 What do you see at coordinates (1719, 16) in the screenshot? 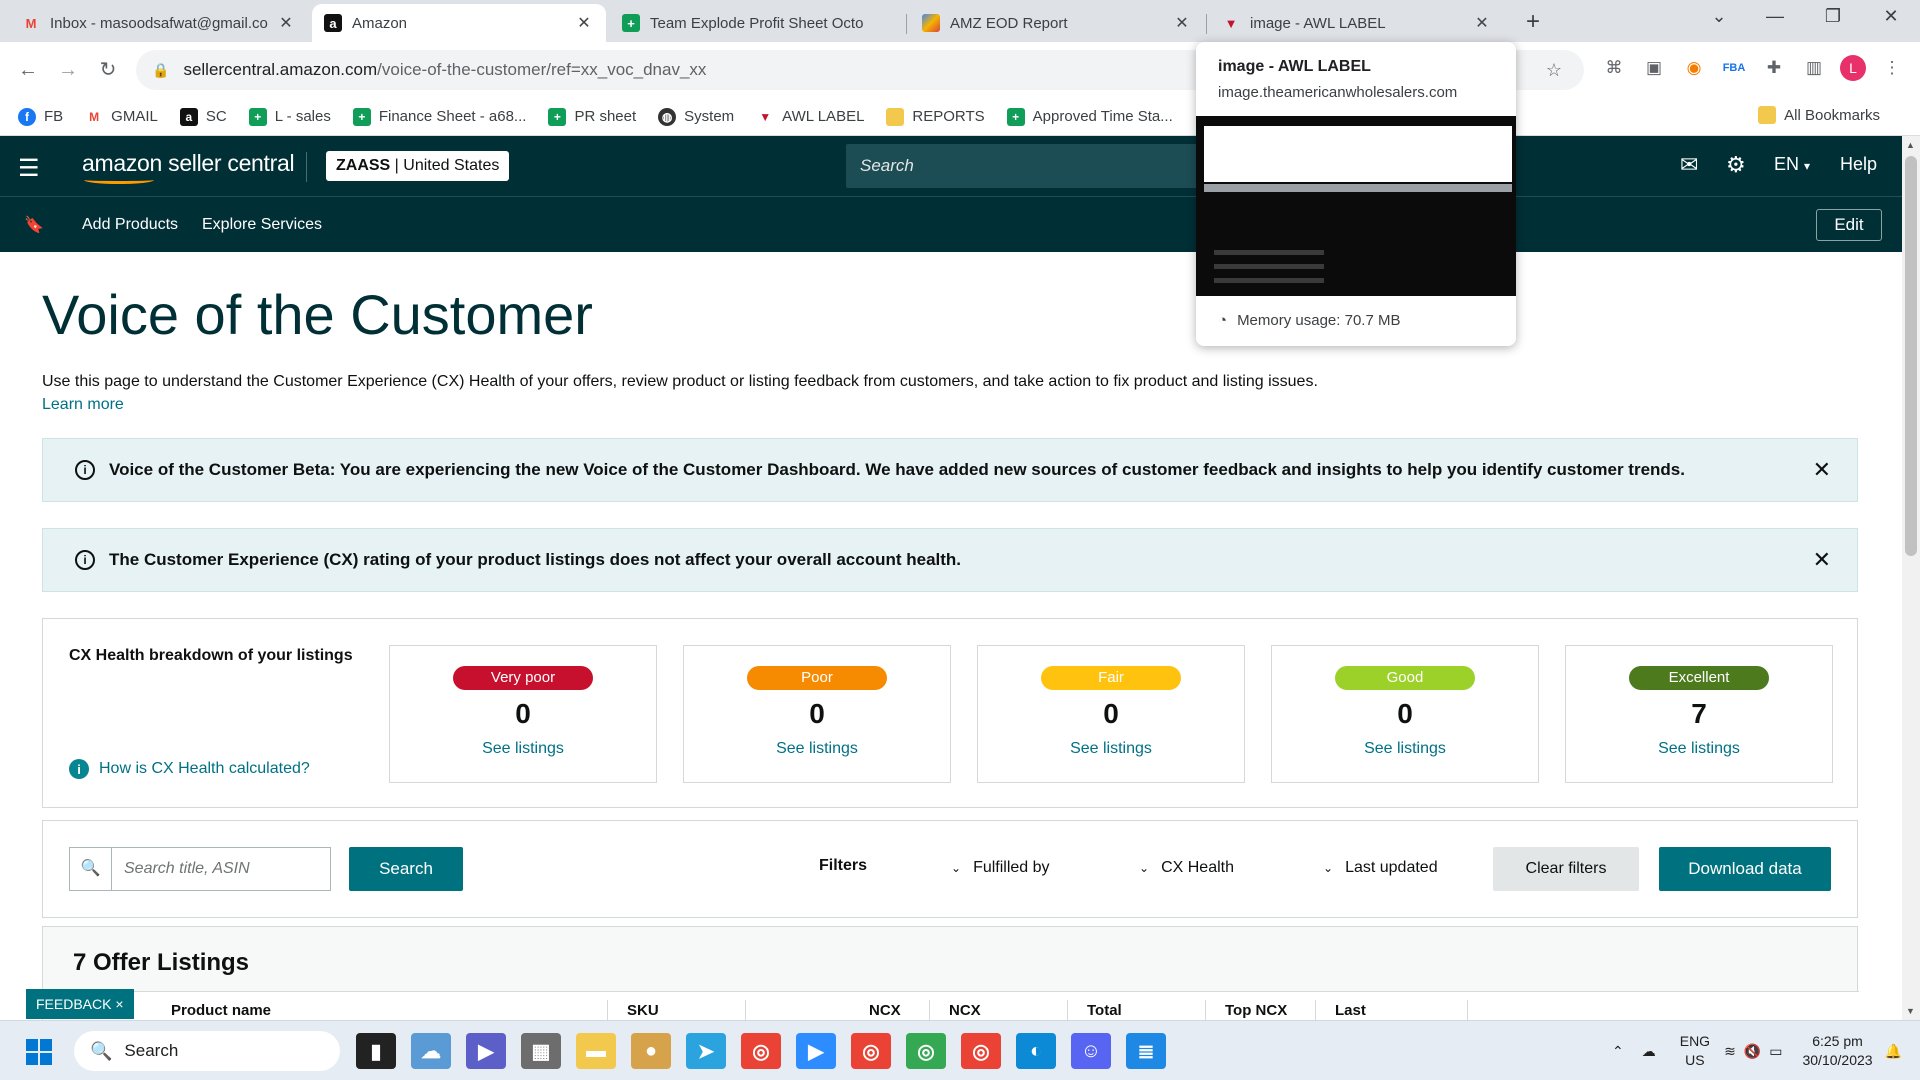
I see `tab-search-icon: ⌄` at bounding box center [1719, 16].